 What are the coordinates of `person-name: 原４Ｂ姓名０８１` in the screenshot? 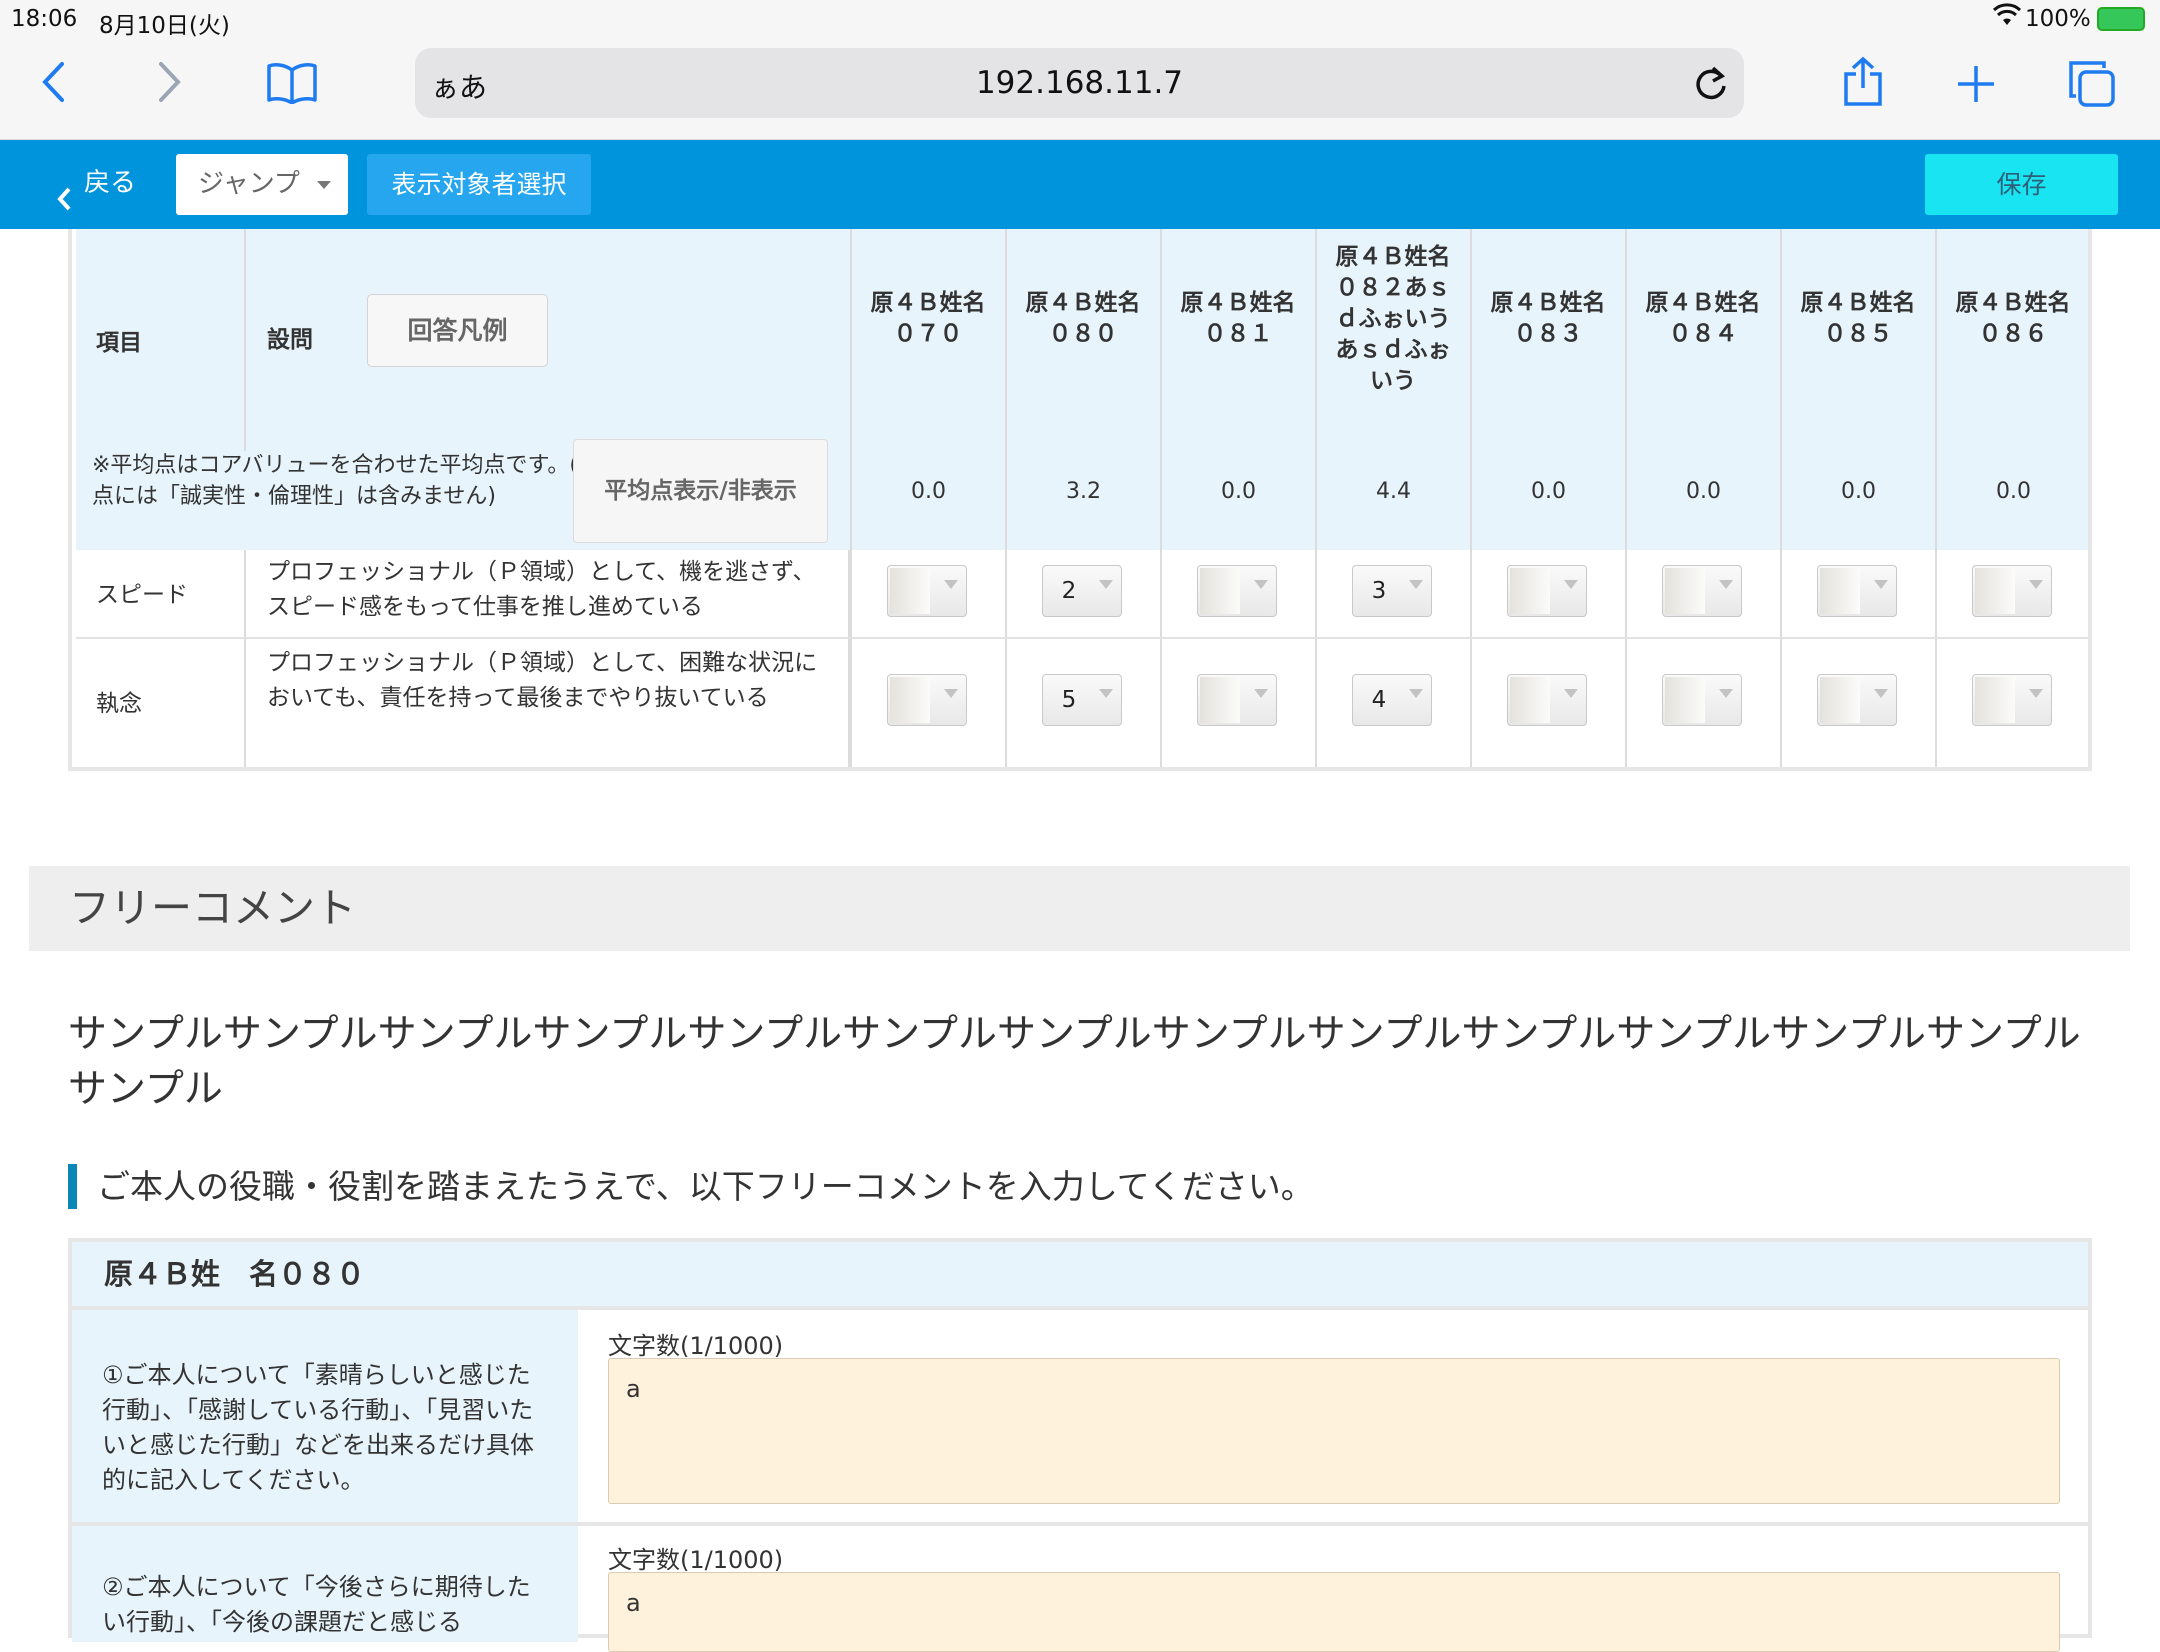 It's located at (1238, 318).